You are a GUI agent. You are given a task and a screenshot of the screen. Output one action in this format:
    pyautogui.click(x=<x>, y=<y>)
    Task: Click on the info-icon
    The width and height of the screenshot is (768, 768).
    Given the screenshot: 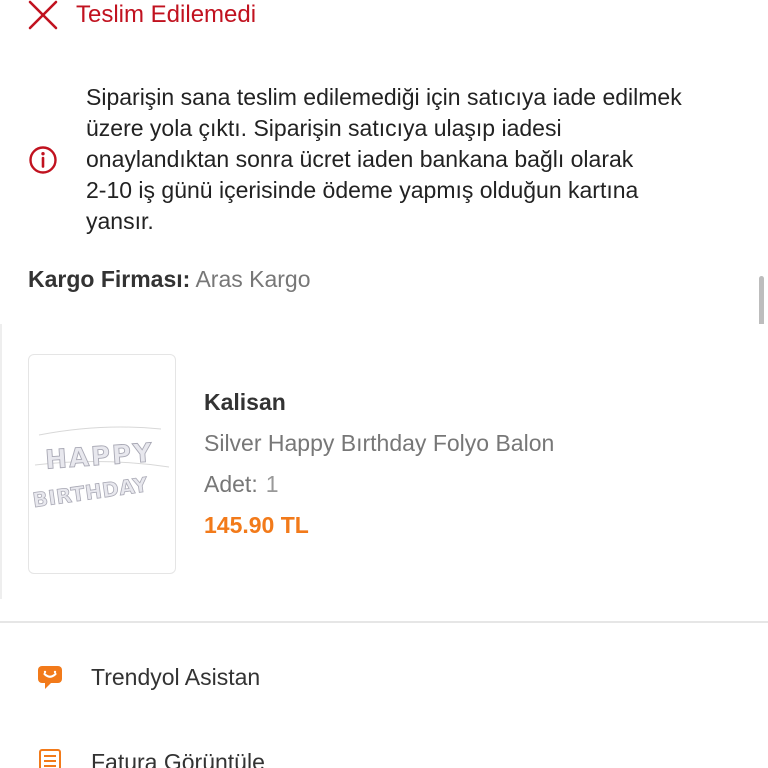 What is the action you would take?
    pyautogui.click(x=43, y=160)
    